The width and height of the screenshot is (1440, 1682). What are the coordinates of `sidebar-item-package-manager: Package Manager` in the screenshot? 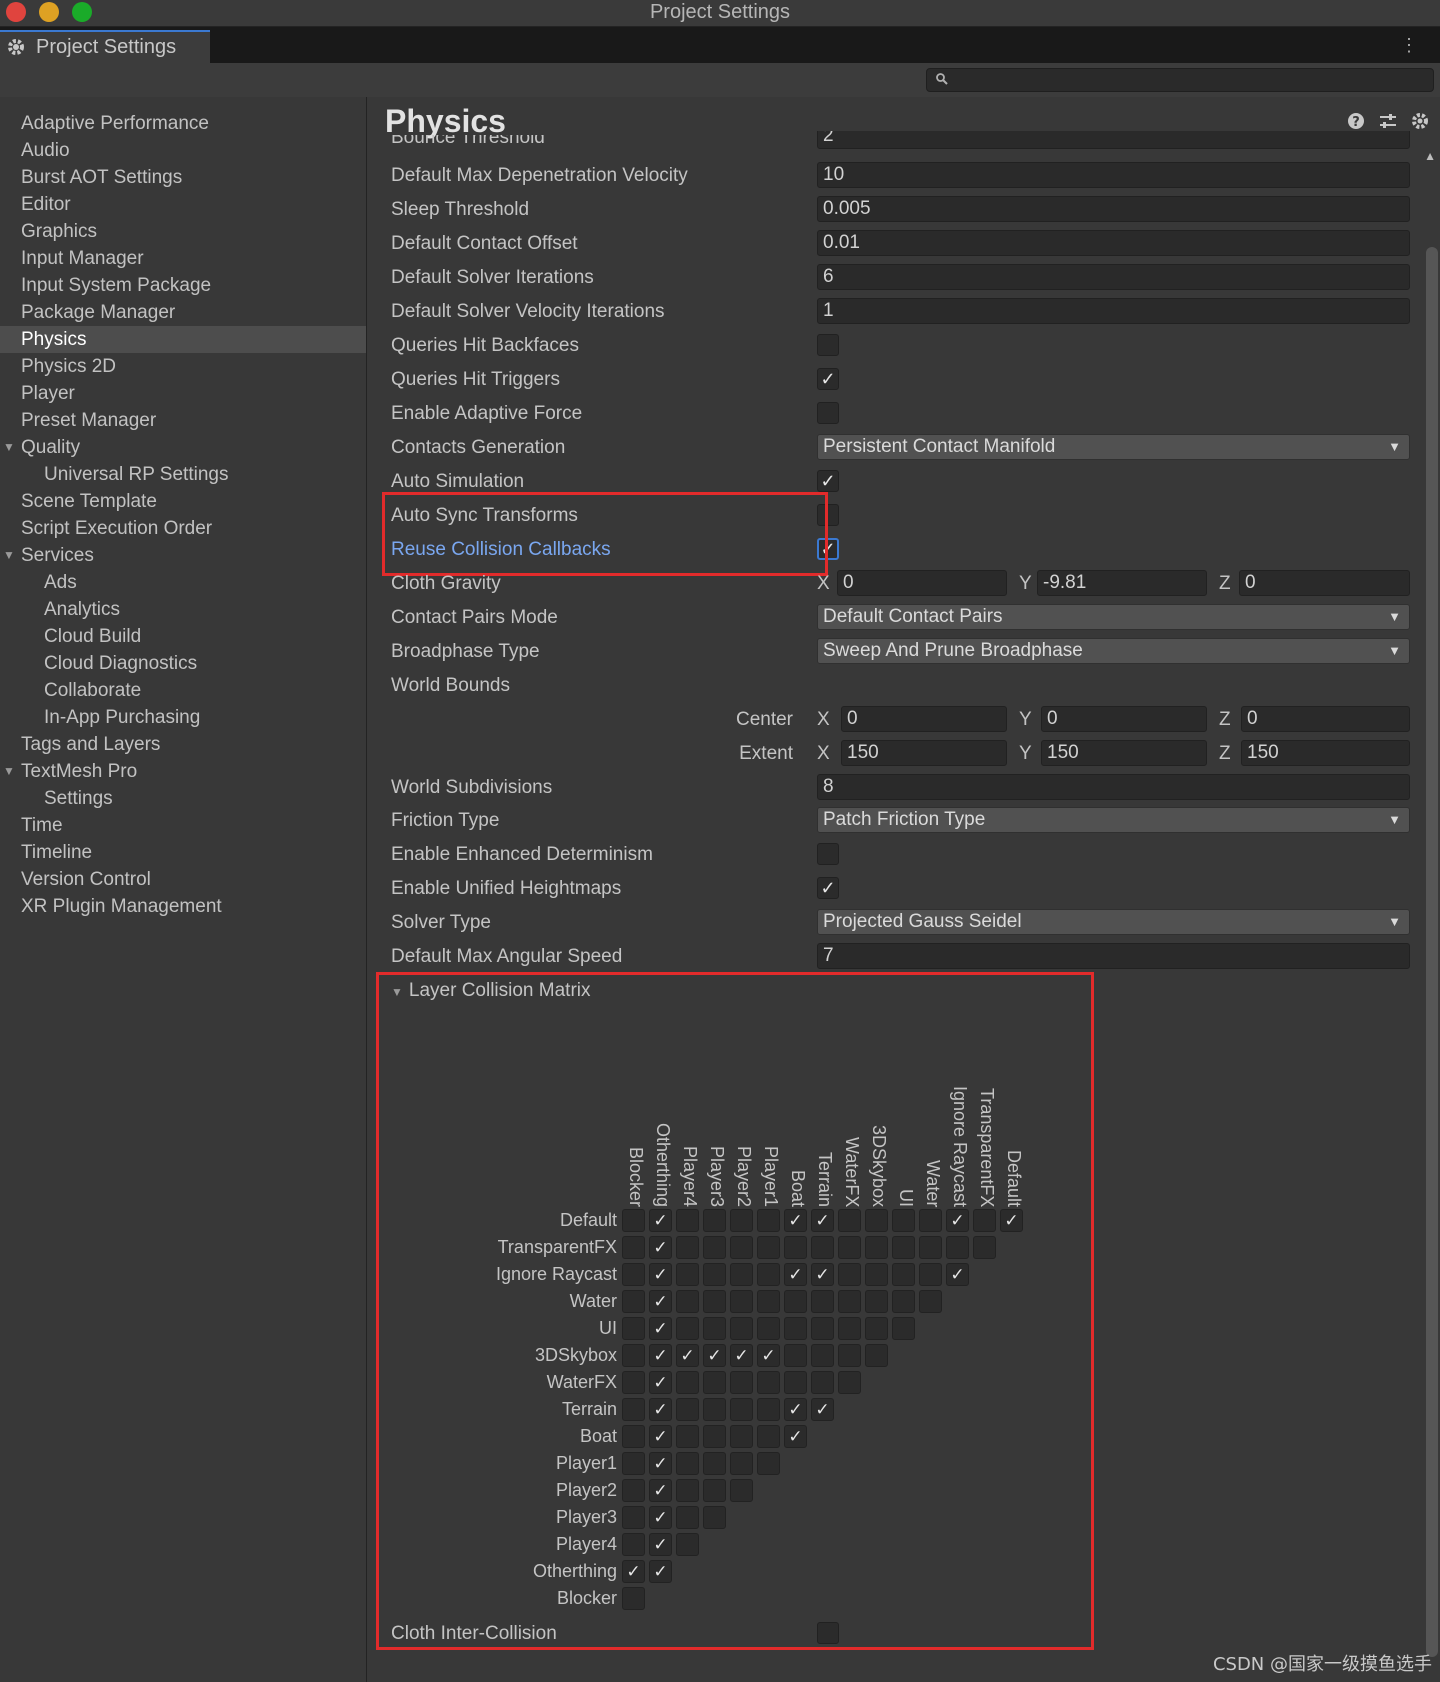 It's located at (183, 312).